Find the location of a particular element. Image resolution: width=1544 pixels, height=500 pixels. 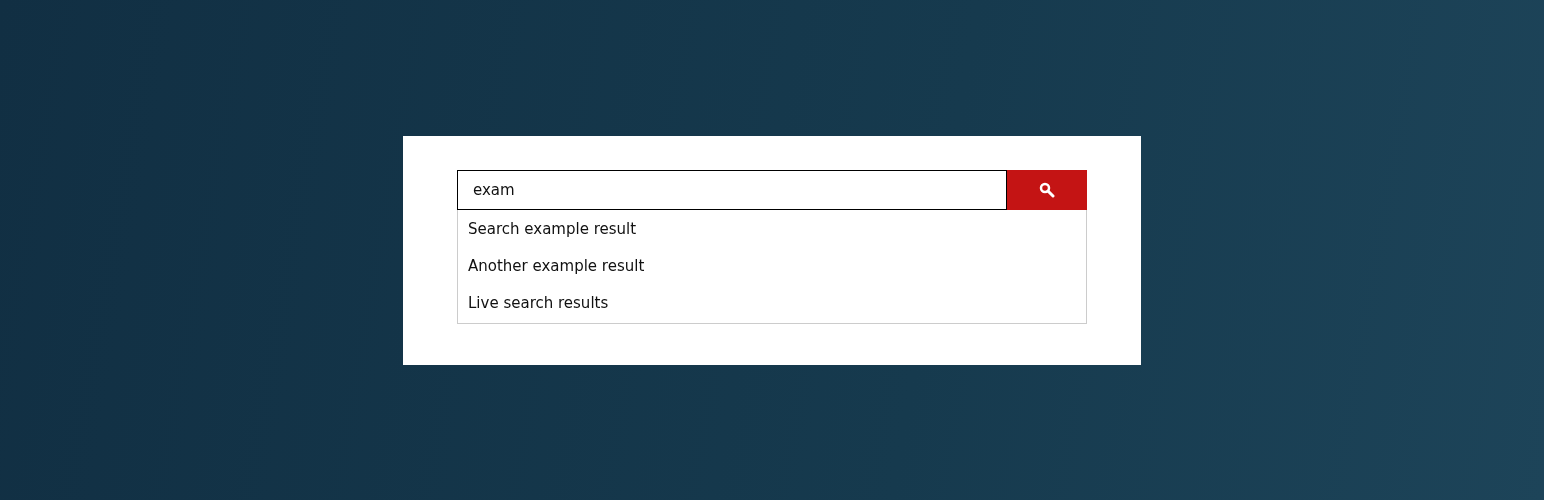

search-icon is located at coordinates (1047, 189).